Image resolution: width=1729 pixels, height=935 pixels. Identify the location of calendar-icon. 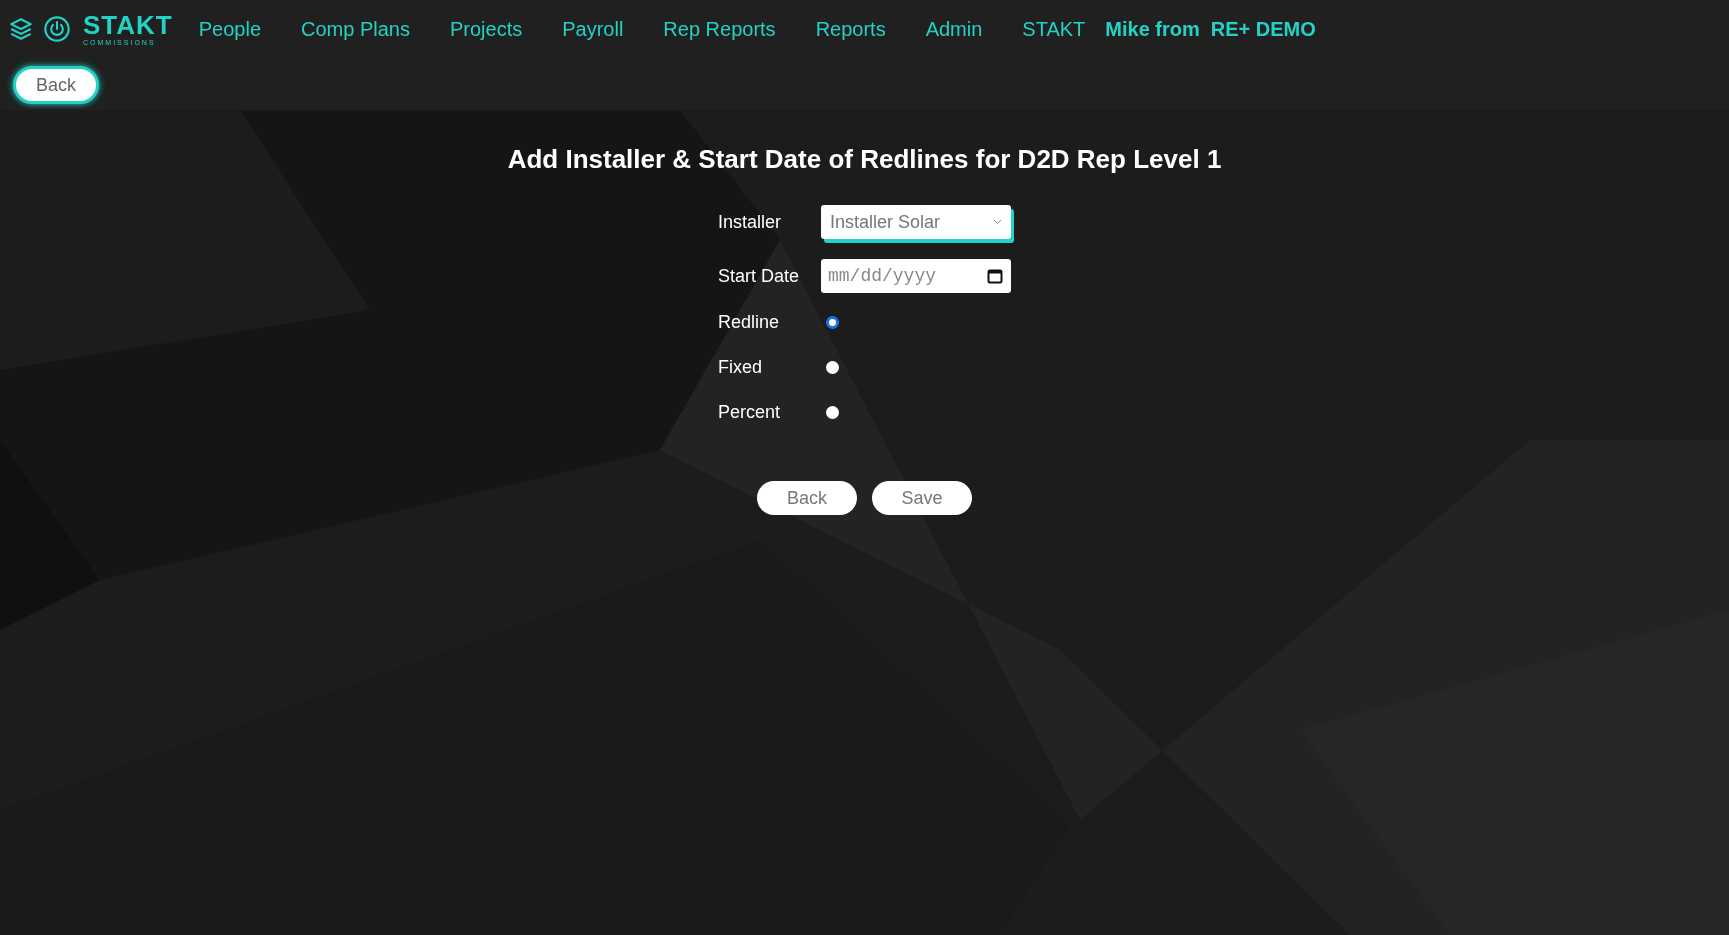
(995, 276).